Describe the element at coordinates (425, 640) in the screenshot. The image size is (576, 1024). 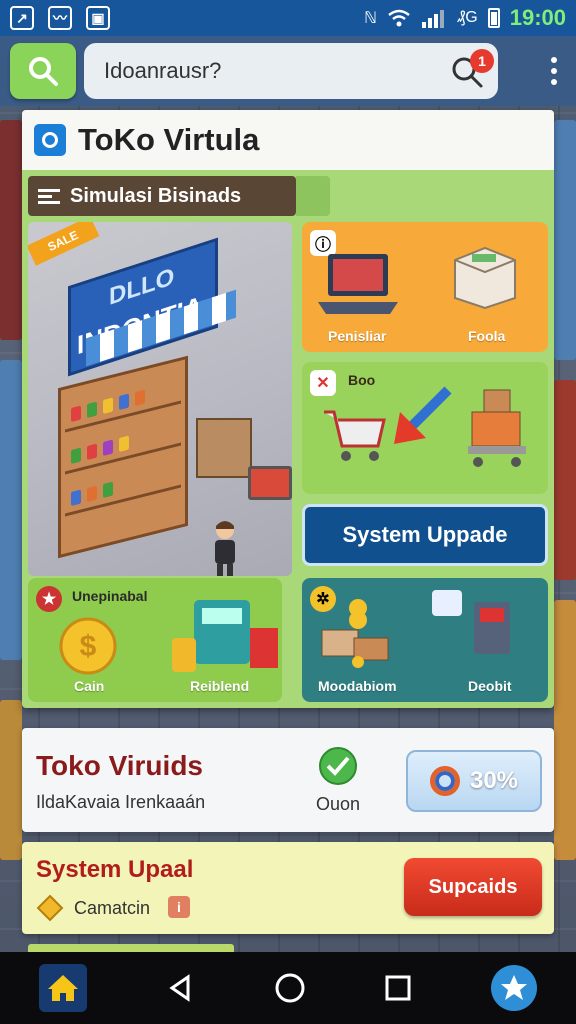
I see `tile-shipping: ✲ Moodabiom Deobit` at that location.